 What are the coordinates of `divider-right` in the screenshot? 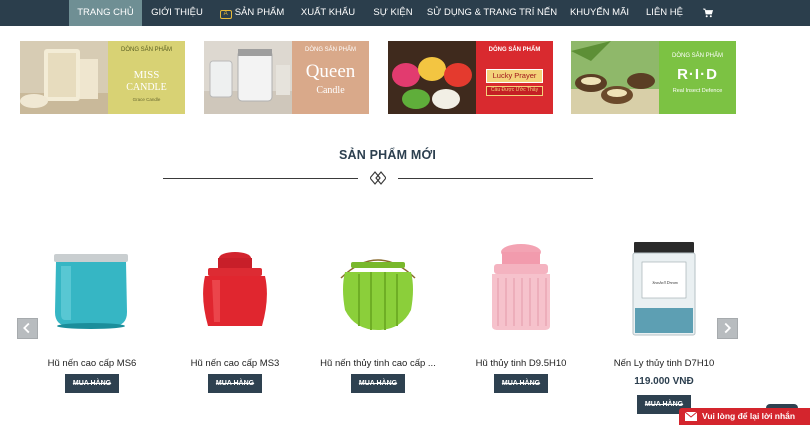 It's located at (495, 178).